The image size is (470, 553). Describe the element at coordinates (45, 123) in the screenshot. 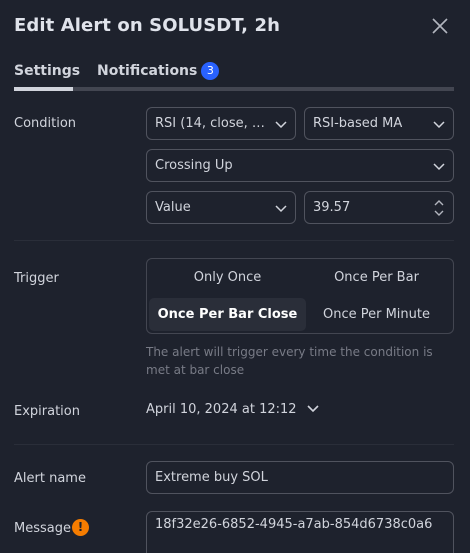

I see `condition-label: Condition` at that location.